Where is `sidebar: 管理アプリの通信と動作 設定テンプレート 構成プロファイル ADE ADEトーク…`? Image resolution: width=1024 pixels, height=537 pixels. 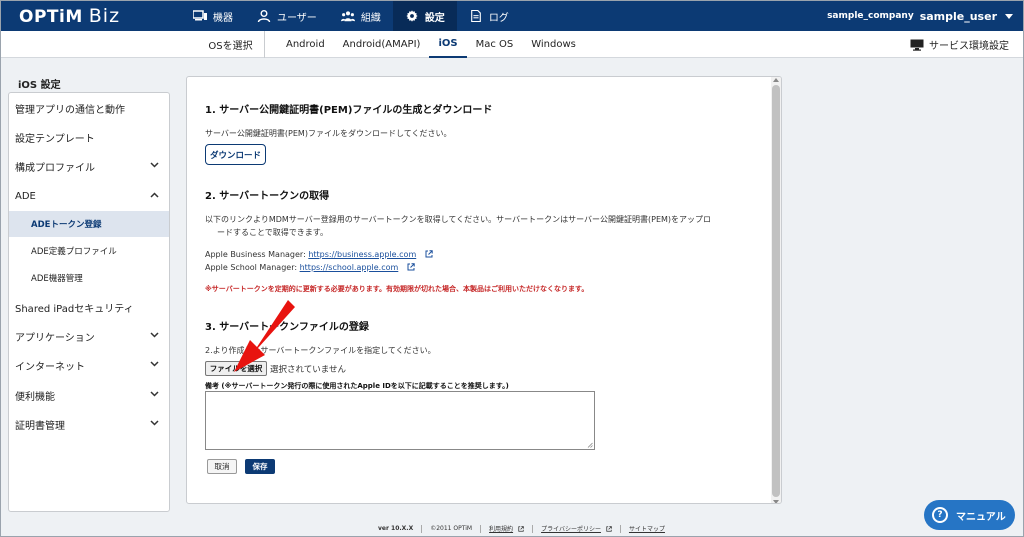 sidebar: 管理アプリの通信と動作 設定テンプレート 構成プロファイル ADE ADEトーク… is located at coordinates (89, 302).